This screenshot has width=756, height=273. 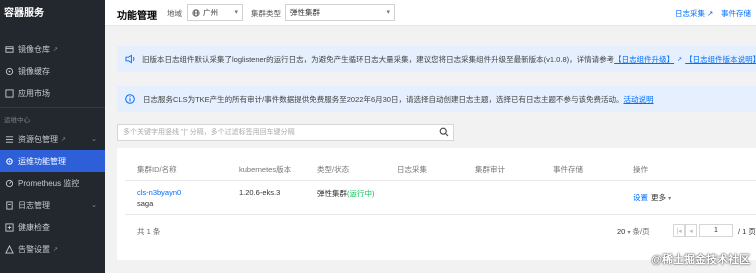 I want to click on search-icon, so click(x=444, y=135).